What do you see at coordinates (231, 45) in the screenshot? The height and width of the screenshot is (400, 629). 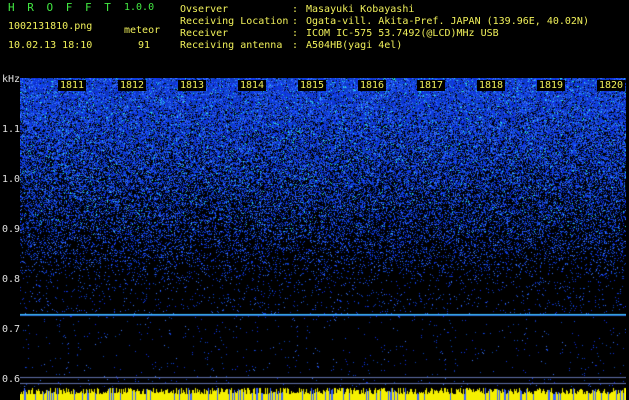 I see `antenna-label: Receiving antenna` at bounding box center [231, 45].